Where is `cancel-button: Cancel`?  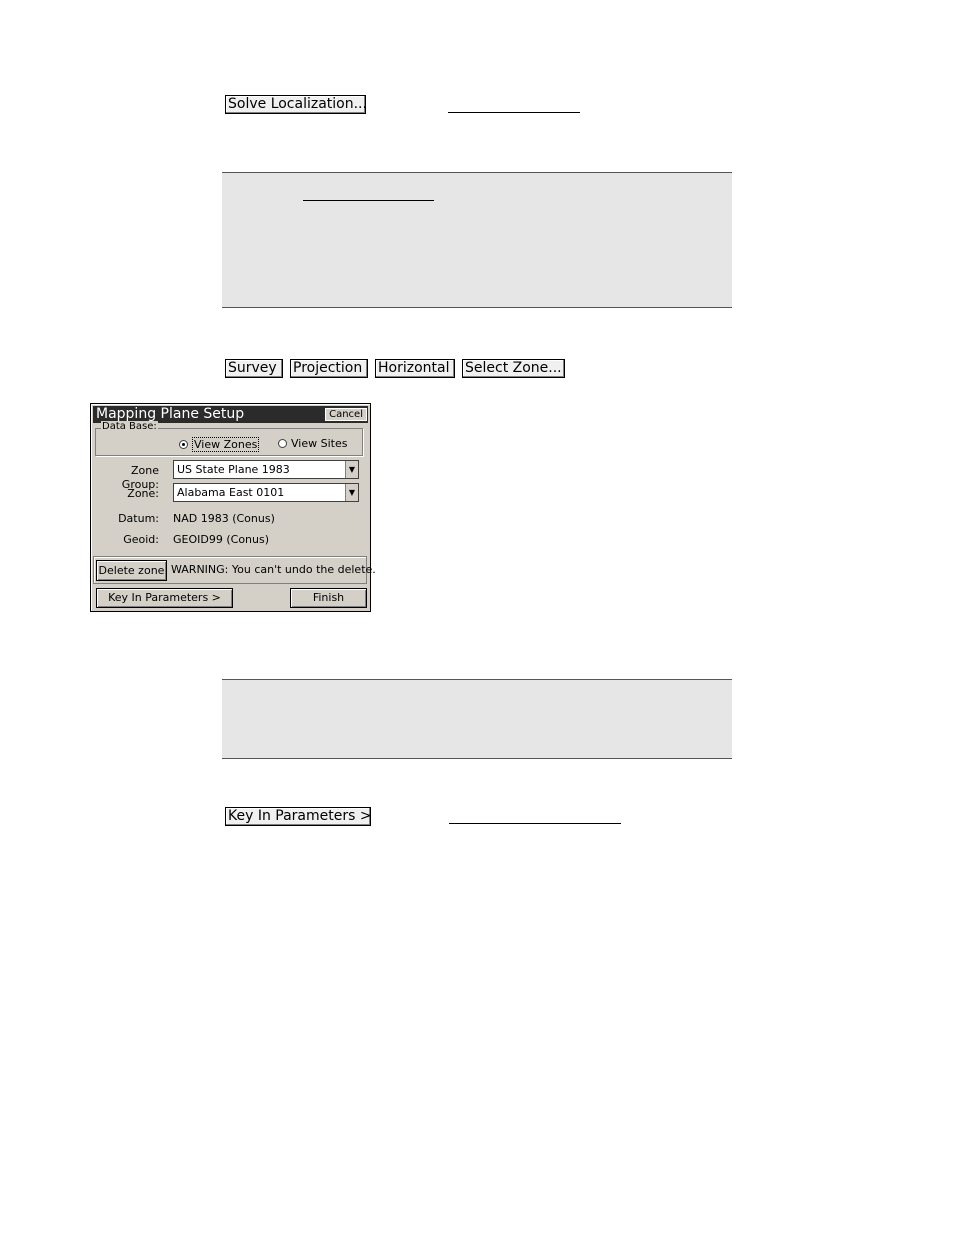 cancel-button: Cancel is located at coordinates (346, 414).